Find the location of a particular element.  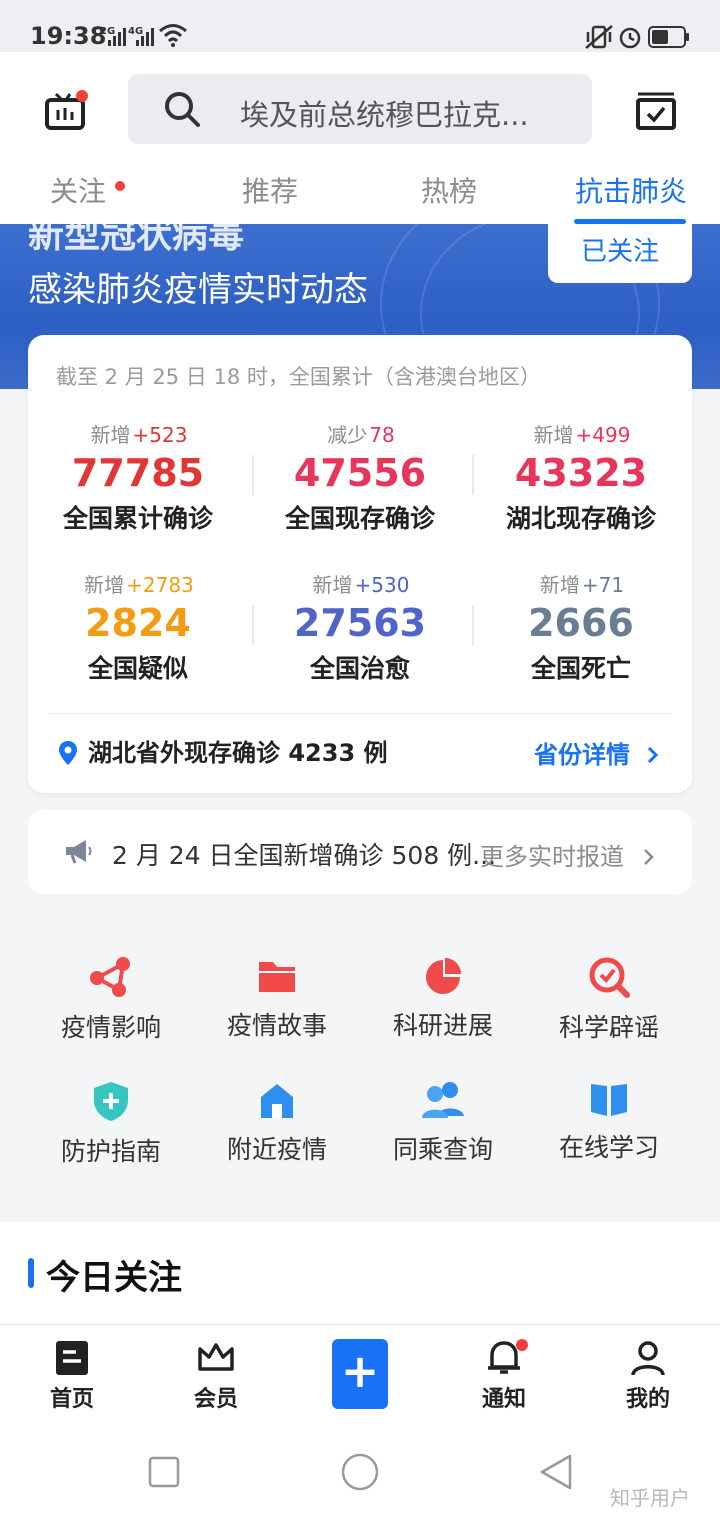

more-reports-label: 更多实时报道 is located at coordinates (552, 857).